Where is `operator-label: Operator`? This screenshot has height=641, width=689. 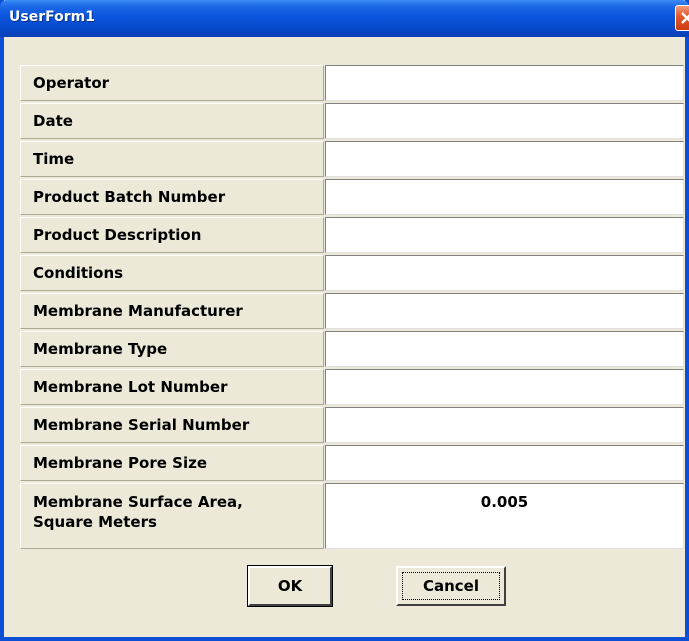
operator-label: Operator is located at coordinates (172, 83).